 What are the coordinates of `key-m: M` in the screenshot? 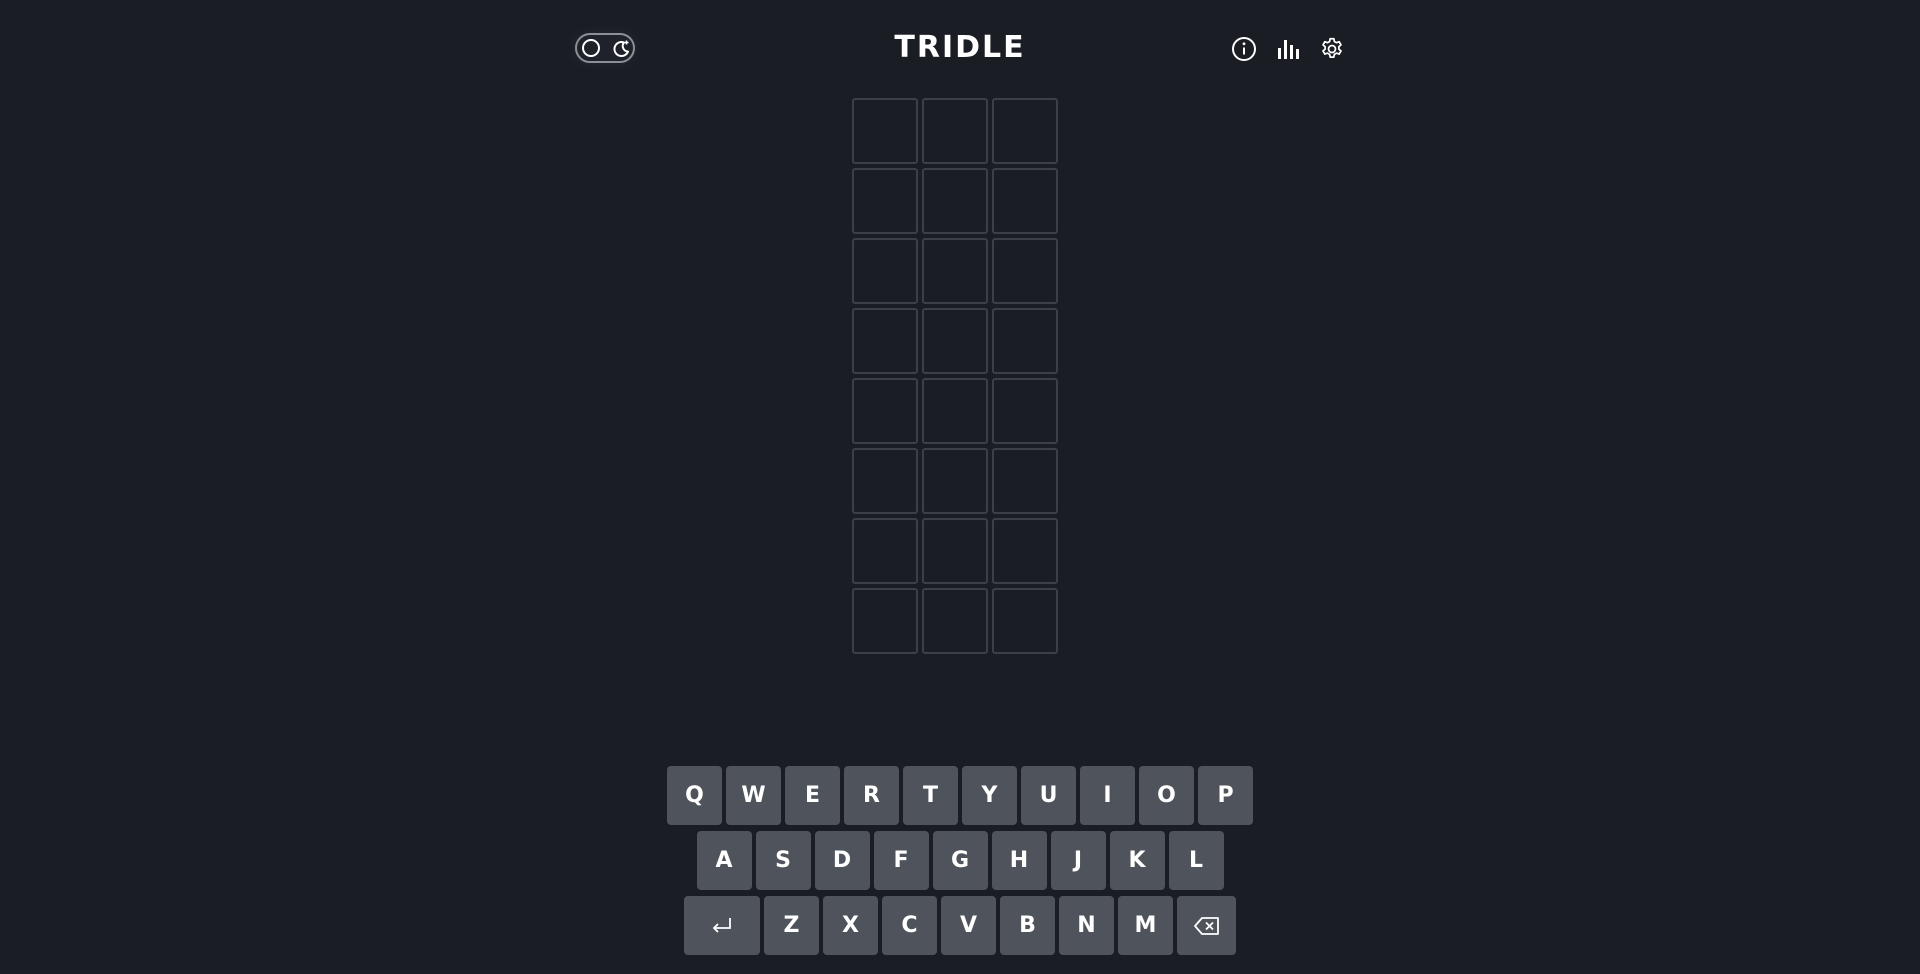 It's located at (1145, 925).